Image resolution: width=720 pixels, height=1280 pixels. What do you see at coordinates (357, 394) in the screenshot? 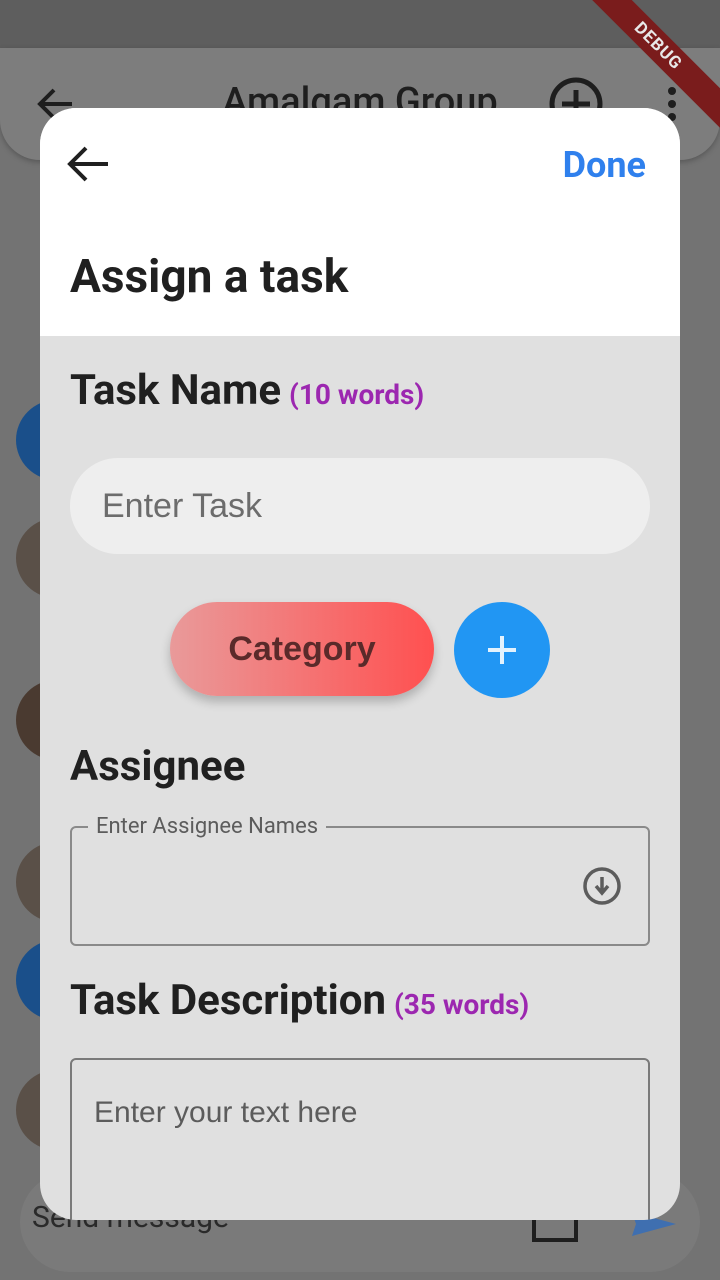
I see `task-name-word-limit: (10 words)` at bounding box center [357, 394].